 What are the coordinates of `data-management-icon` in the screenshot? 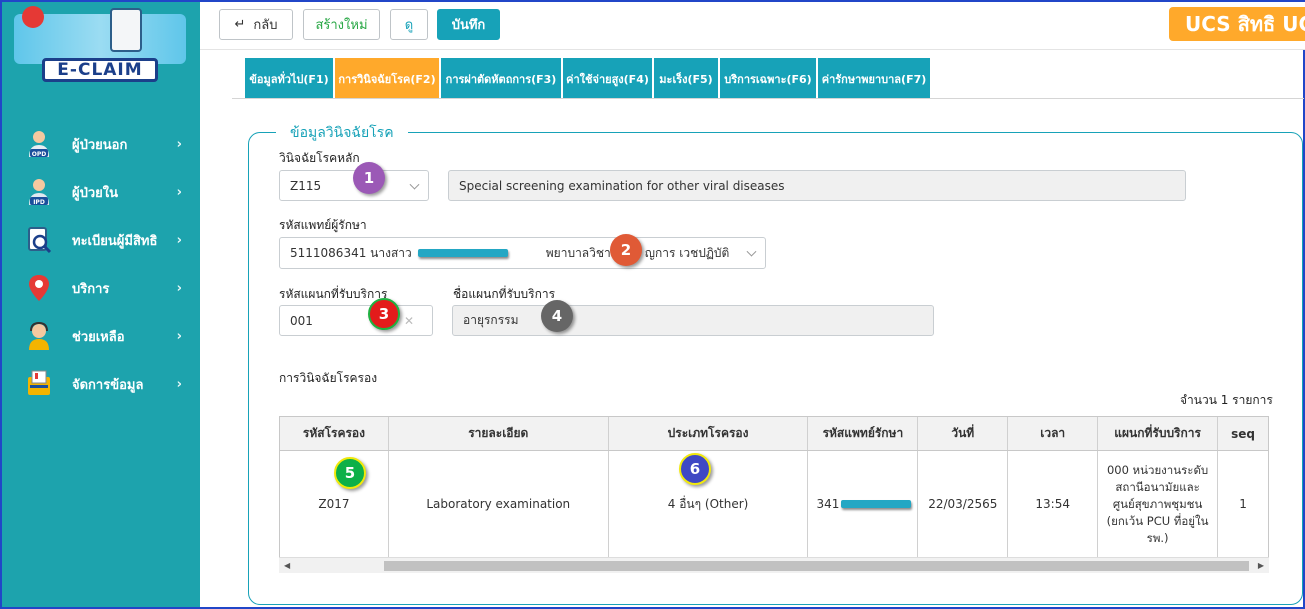 It's located at (39, 384).